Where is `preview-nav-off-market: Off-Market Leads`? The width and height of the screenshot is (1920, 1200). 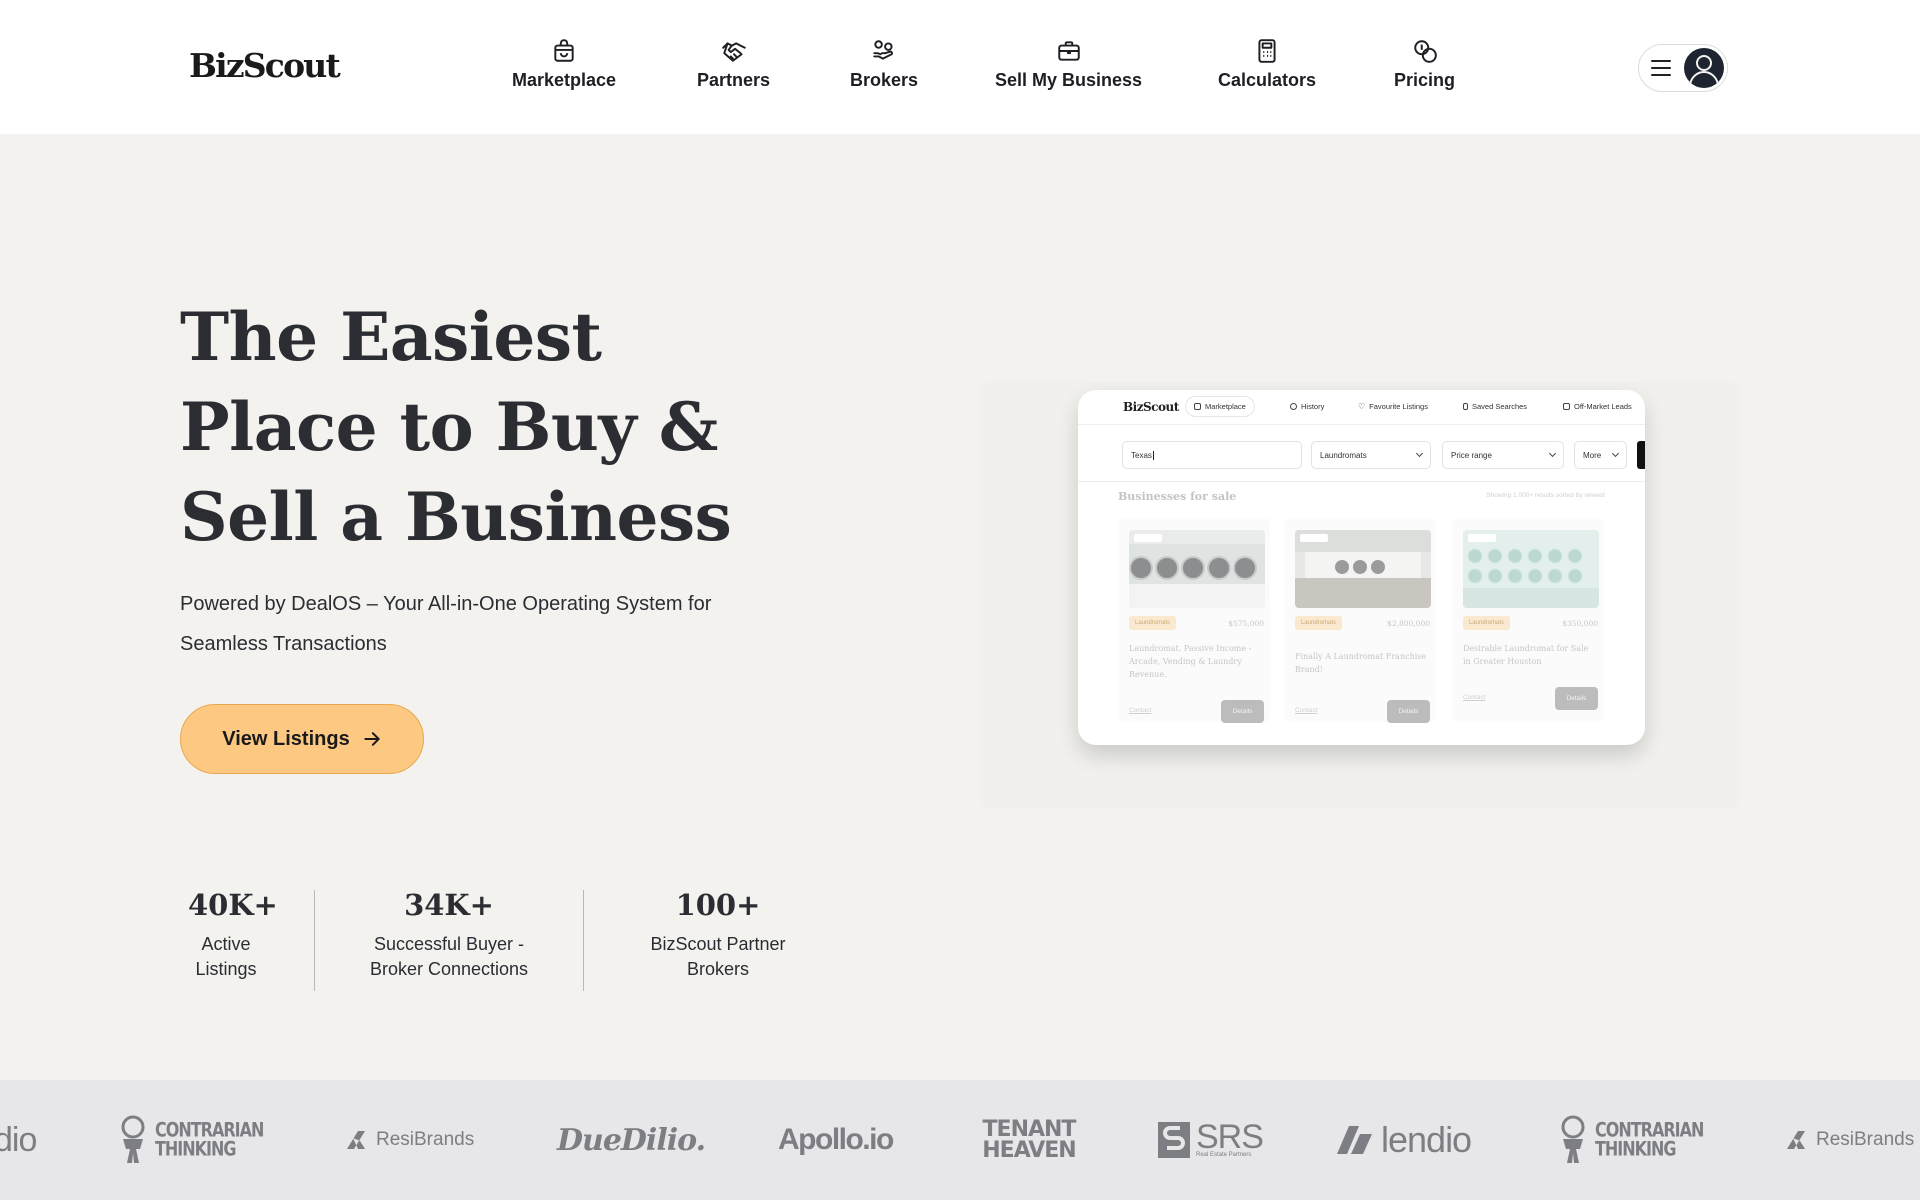 preview-nav-off-market: Off-Market Leads is located at coordinates (1597, 406).